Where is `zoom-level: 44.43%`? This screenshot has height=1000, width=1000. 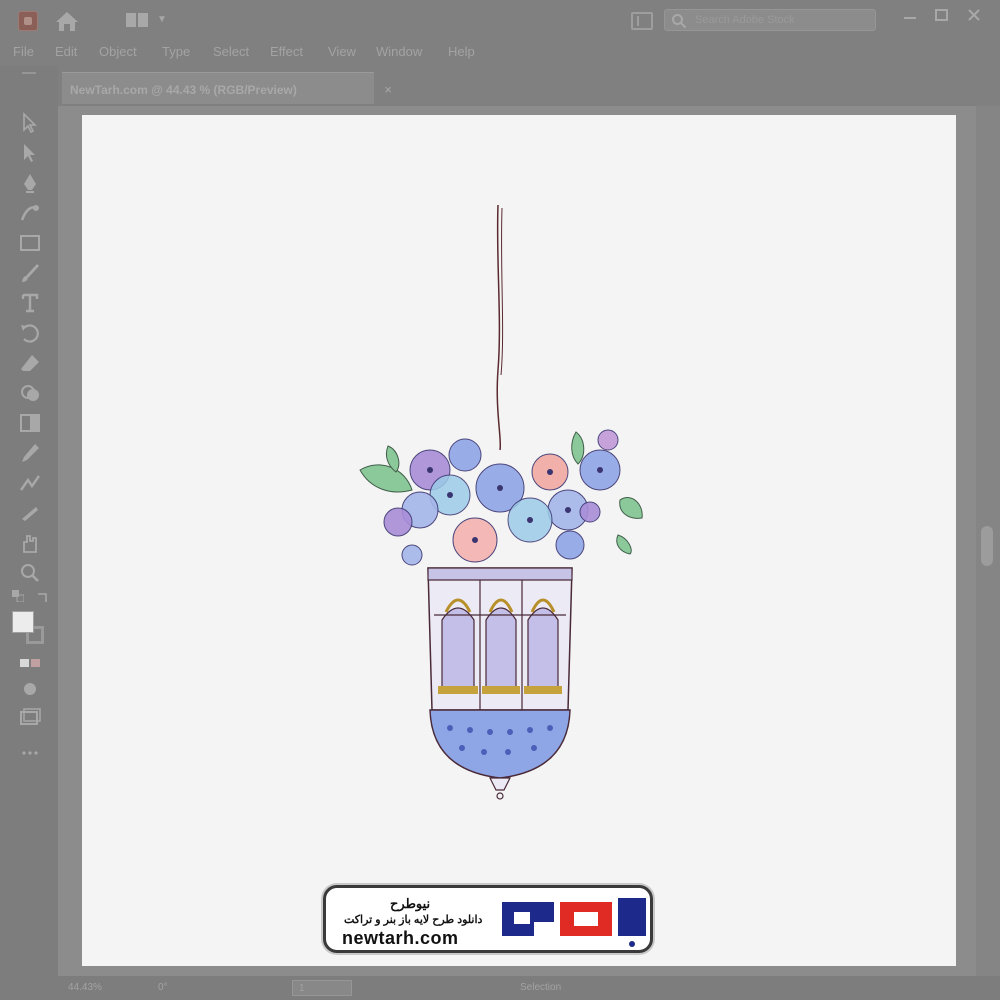 zoom-level: 44.43% is located at coordinates (85, 987).